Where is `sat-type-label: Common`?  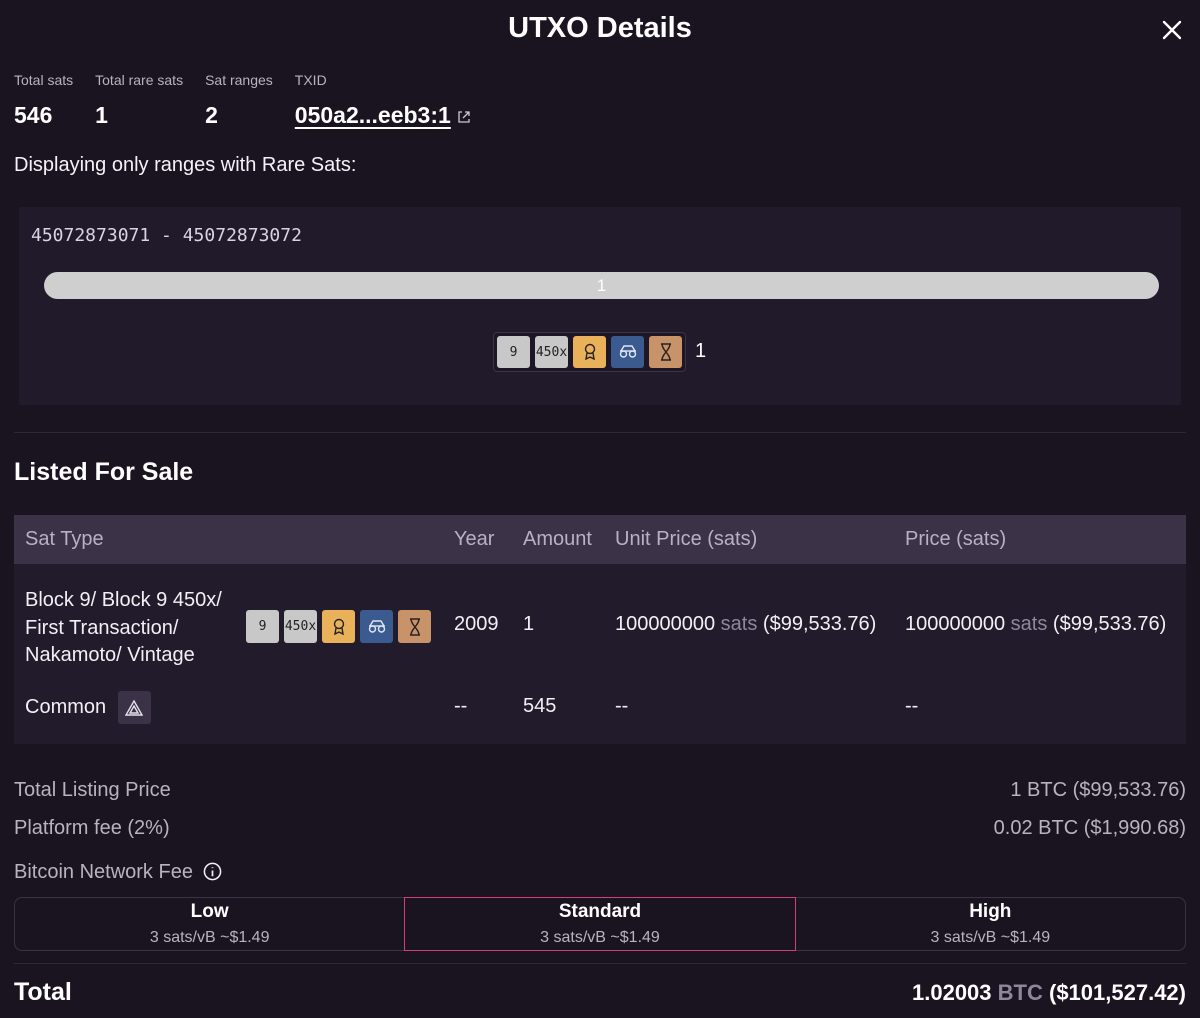
sat-type-label: Common is located at coordinates (66, 706).